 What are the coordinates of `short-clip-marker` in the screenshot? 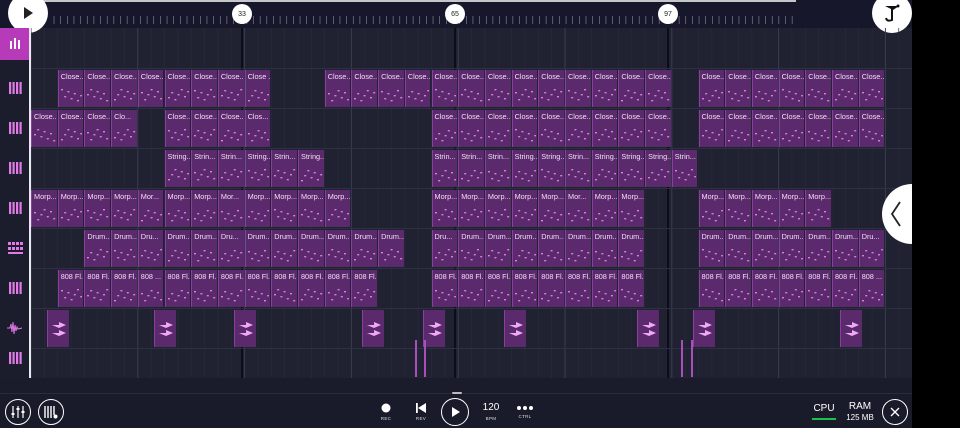 It's located at (425, 358).